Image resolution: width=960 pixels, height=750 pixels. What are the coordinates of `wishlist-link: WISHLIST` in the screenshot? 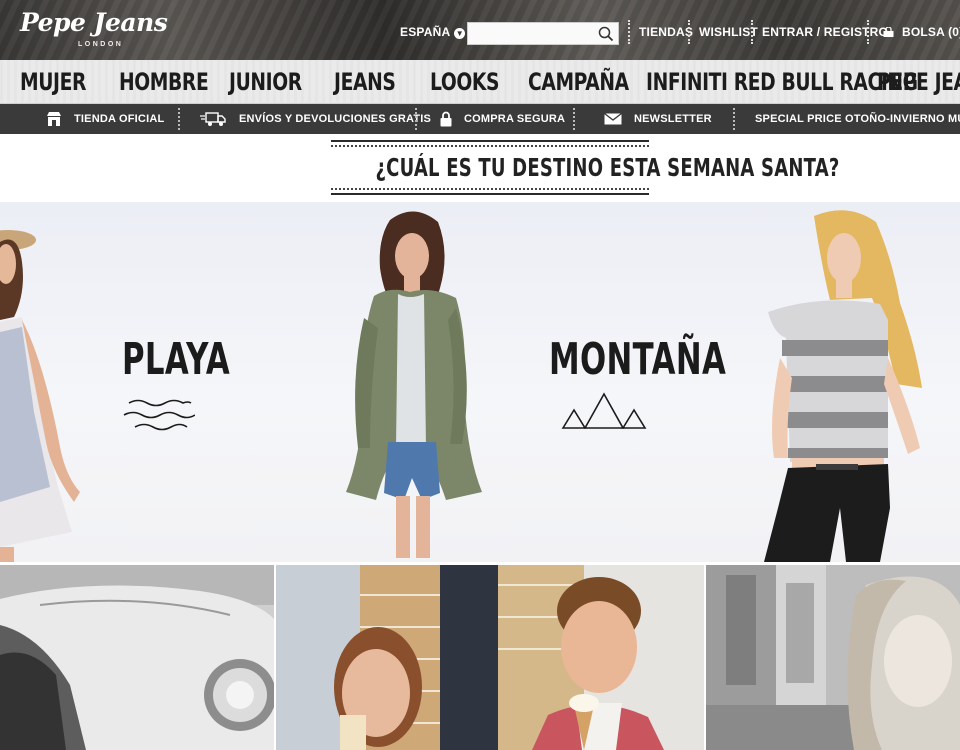 It's located at (728, 32).